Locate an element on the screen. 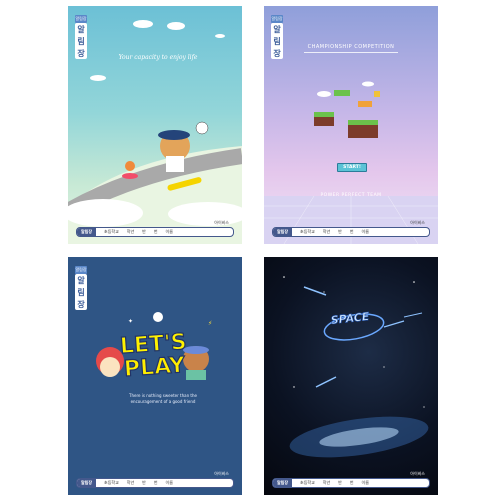 This screenshot has width=500, height=500. headline: CHAMPIONSHIP COMPETITION is located at coordinates (351, 47).